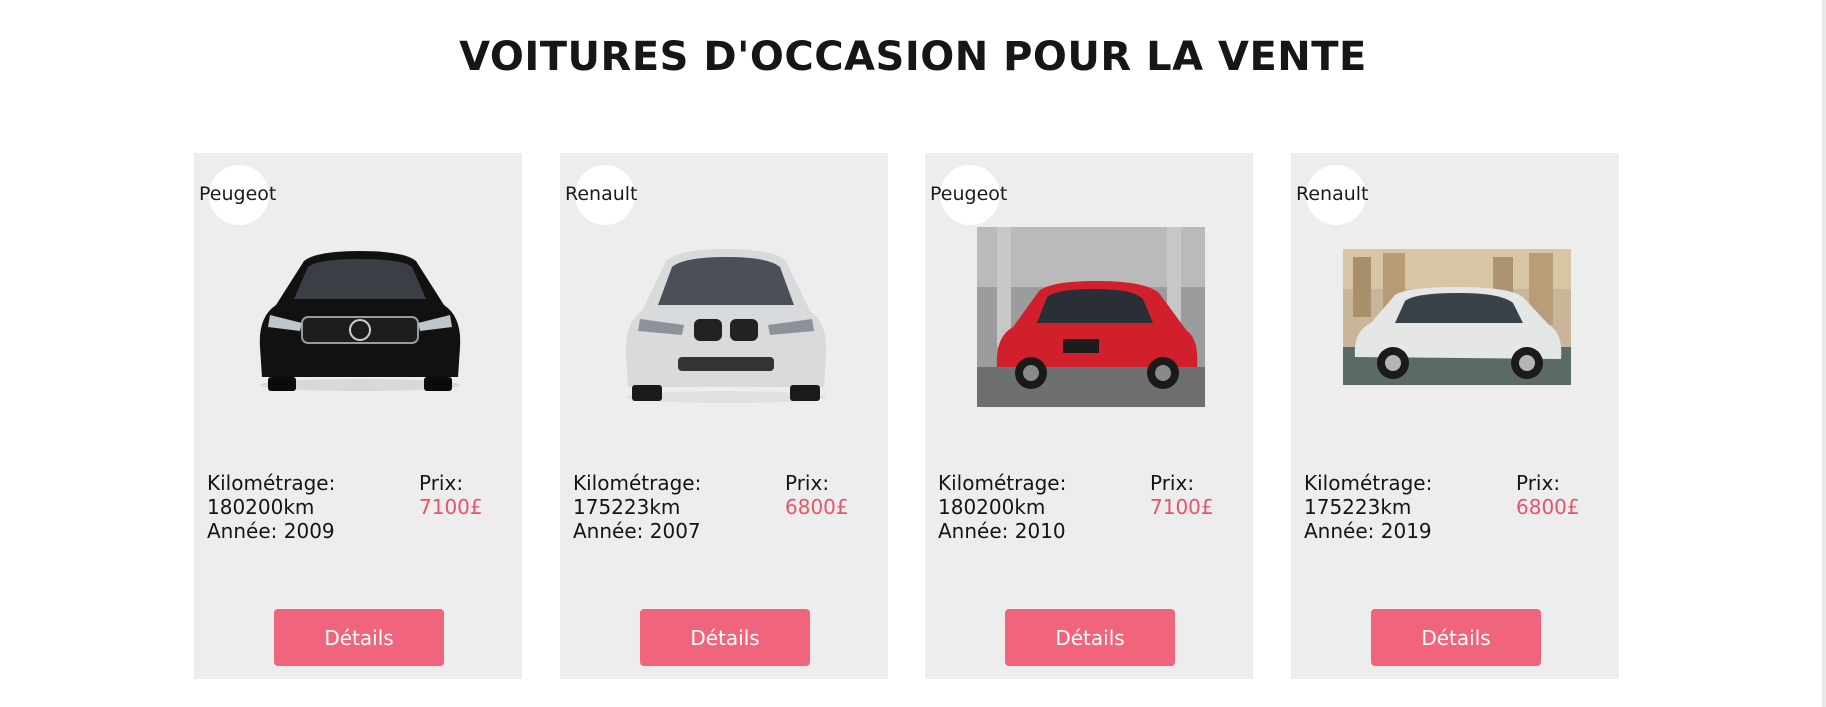  I want to click on year-text: Année: 2007, so click(637, 531).